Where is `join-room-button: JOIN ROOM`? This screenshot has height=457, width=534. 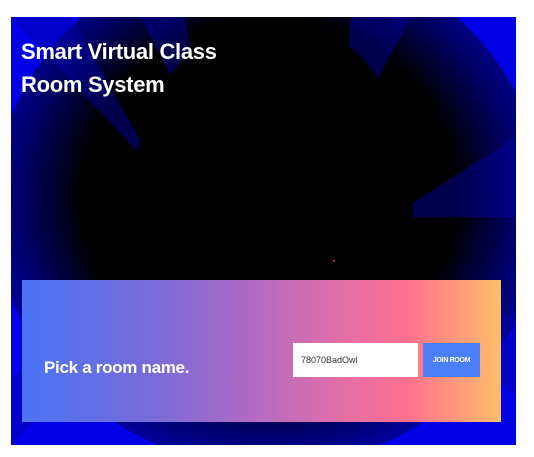 join-room-button: JOIN ROOM is located at coordinates (451, 360).